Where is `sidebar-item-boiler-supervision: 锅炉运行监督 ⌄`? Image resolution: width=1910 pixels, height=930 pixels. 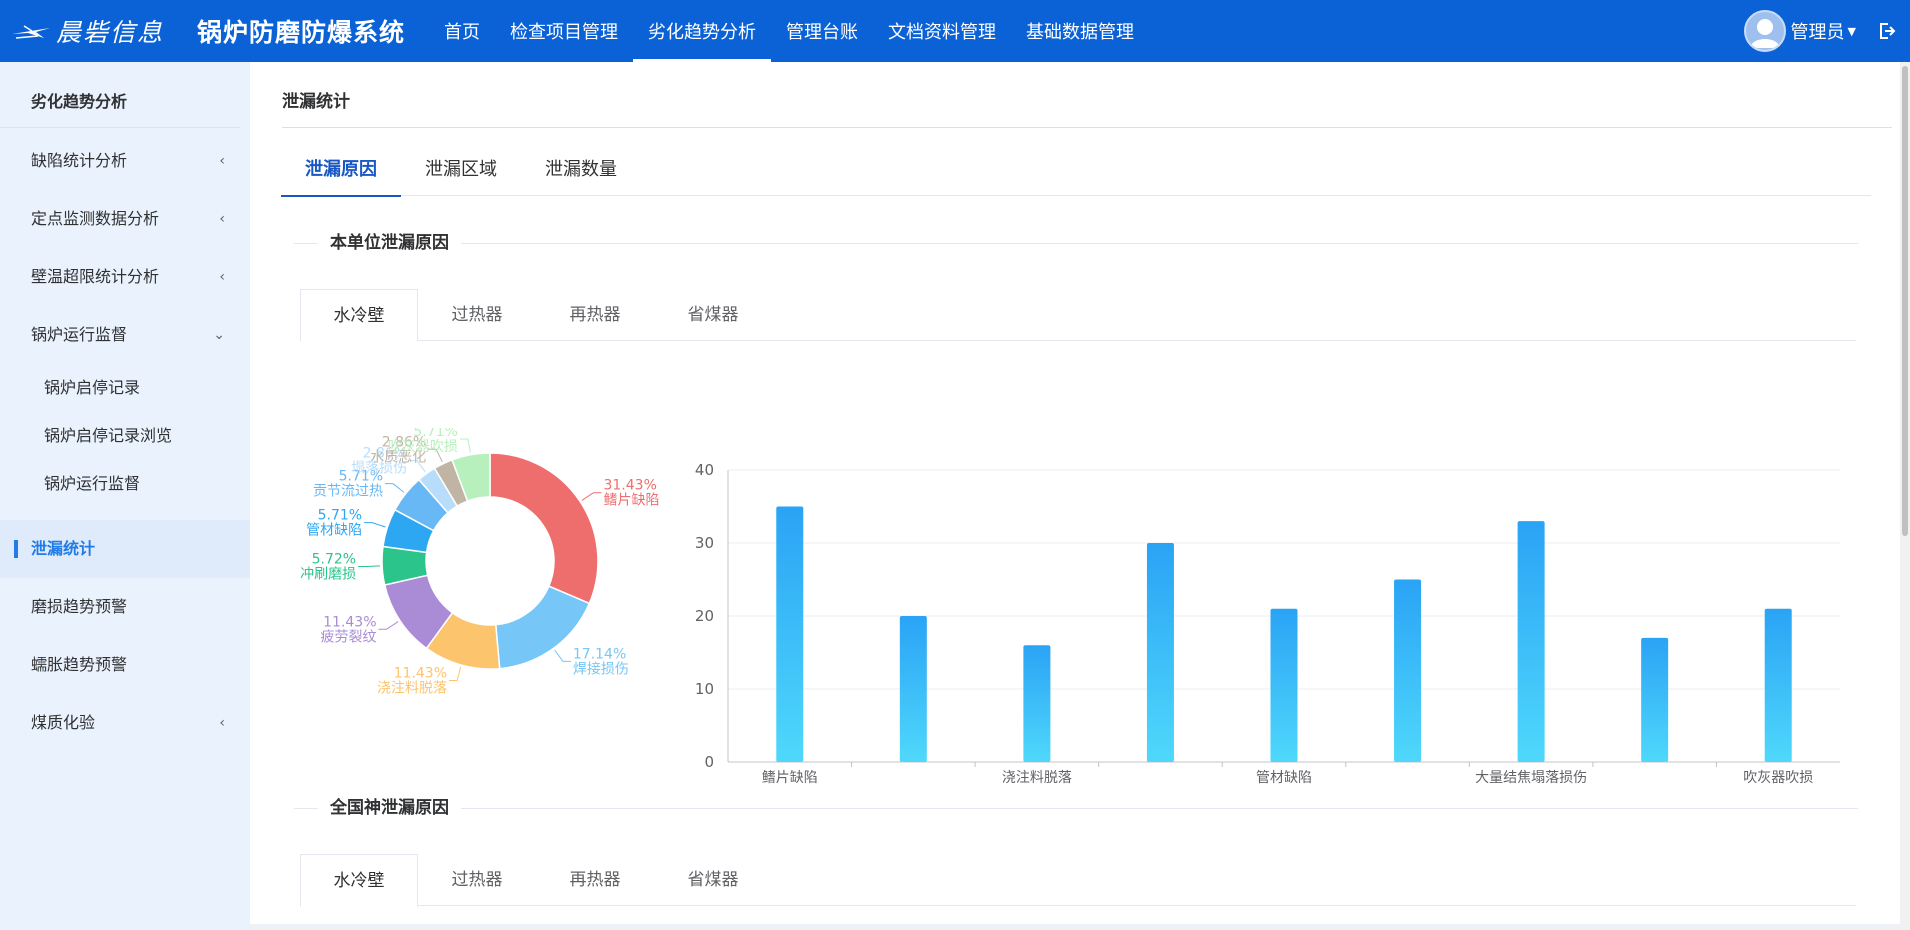
sidebar-item-boiler-supervision: 锅炉运行监督 ⌄ is located at coordinates (125, 335).